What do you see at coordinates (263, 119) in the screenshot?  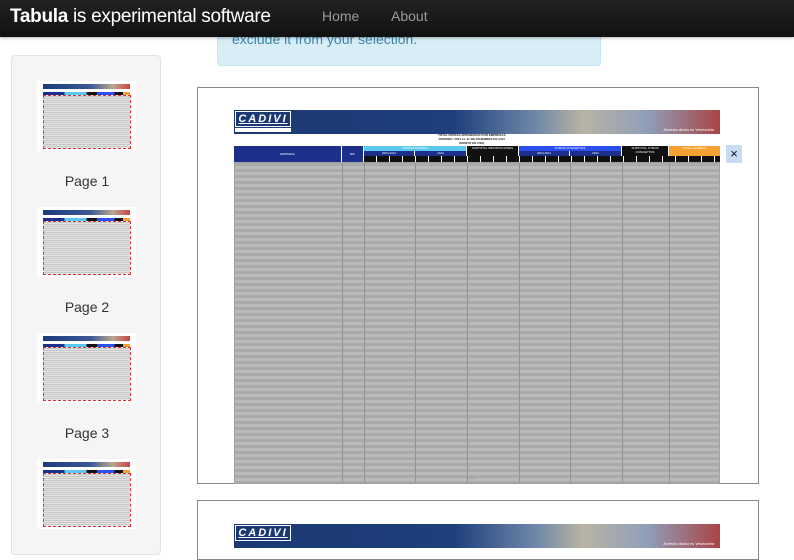 I see `cadivi-logo: CADIVI` at bounding box center [263, 119].